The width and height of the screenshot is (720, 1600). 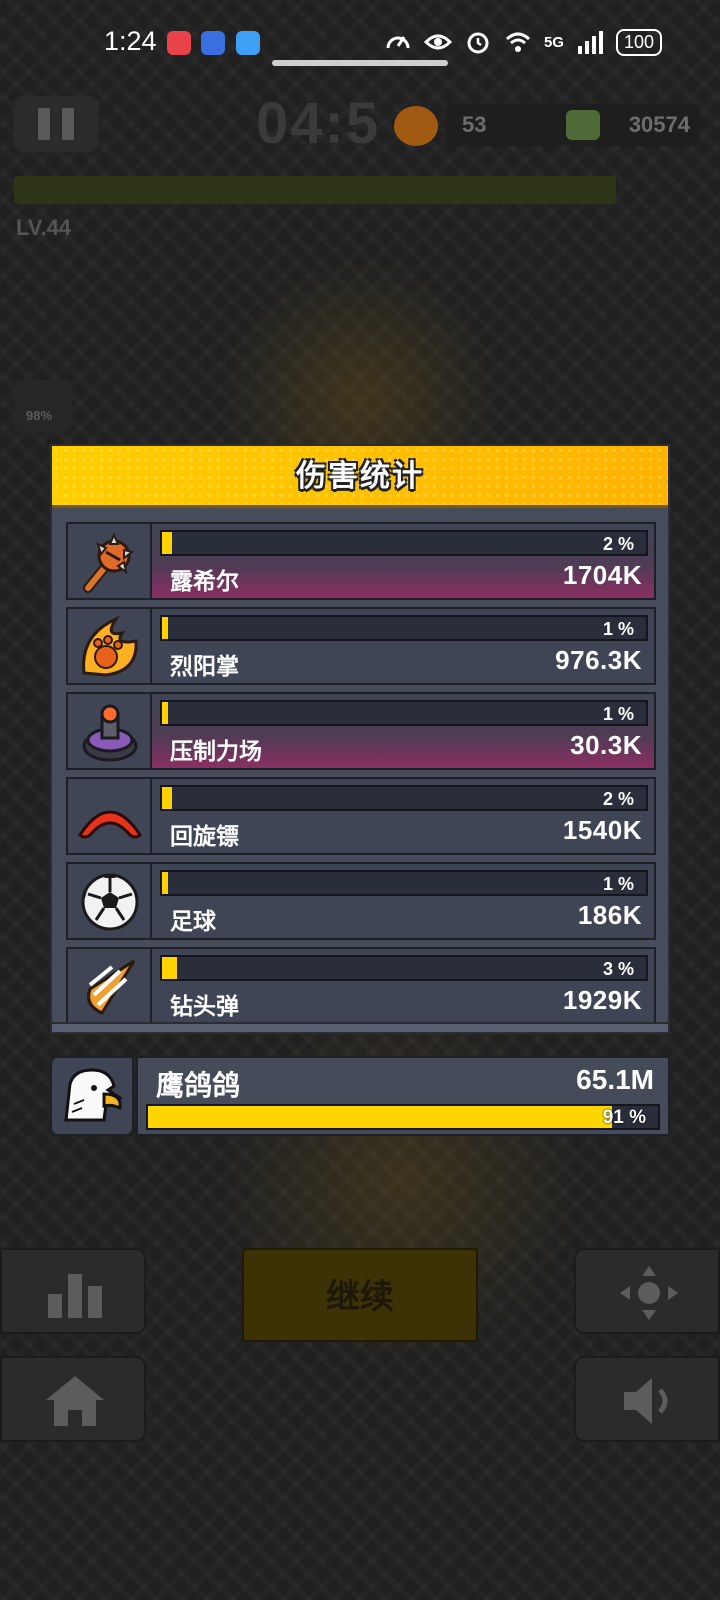 What do you see at coordinates (398, 42) in the screenshot?
I see `speedometer-icon` at bounding box center [398, 42].